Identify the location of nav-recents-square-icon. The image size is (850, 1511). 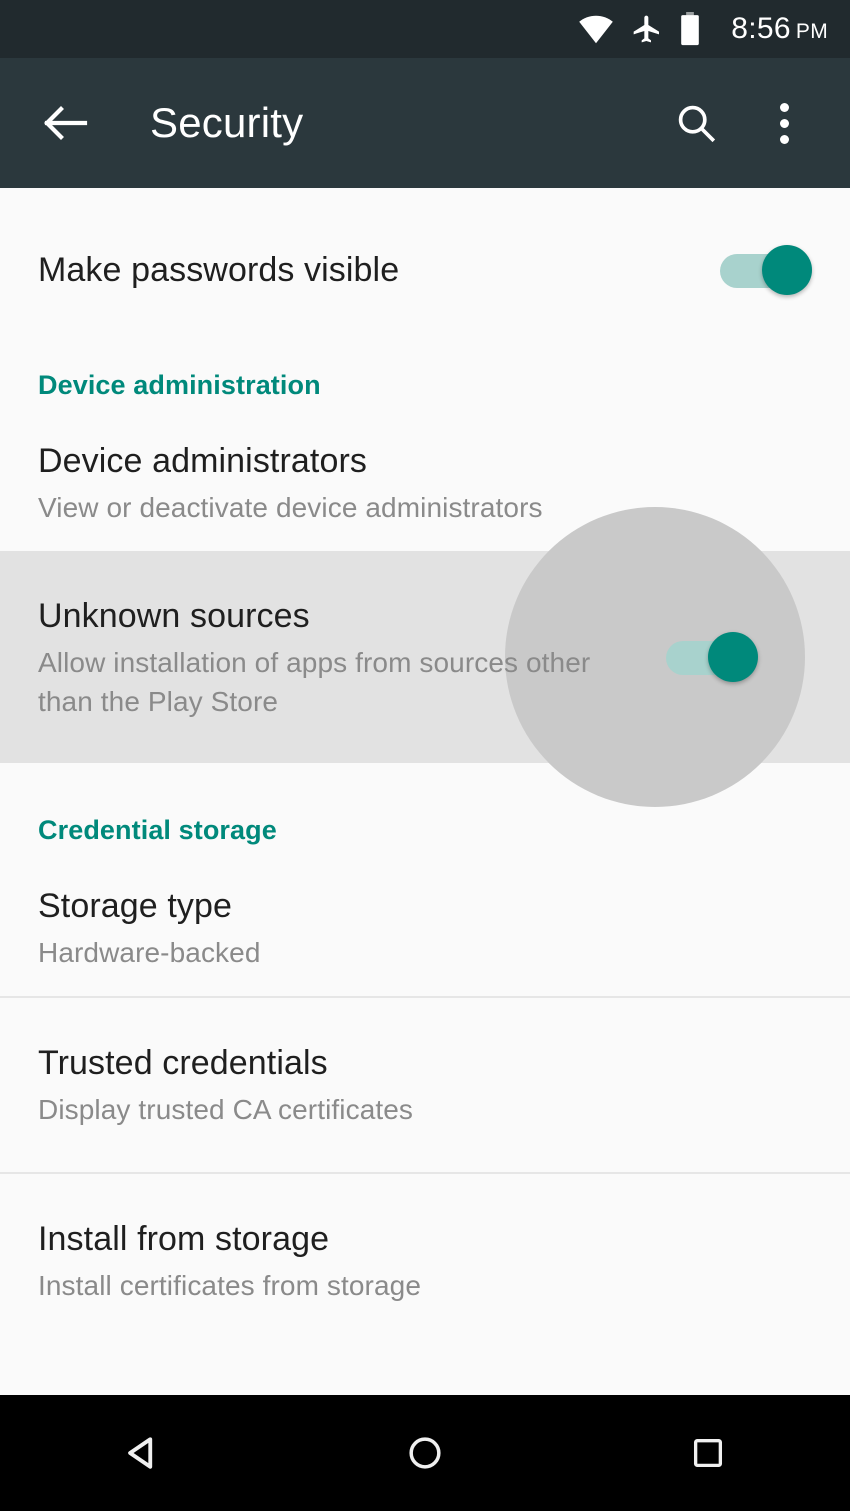
(708, 1453).